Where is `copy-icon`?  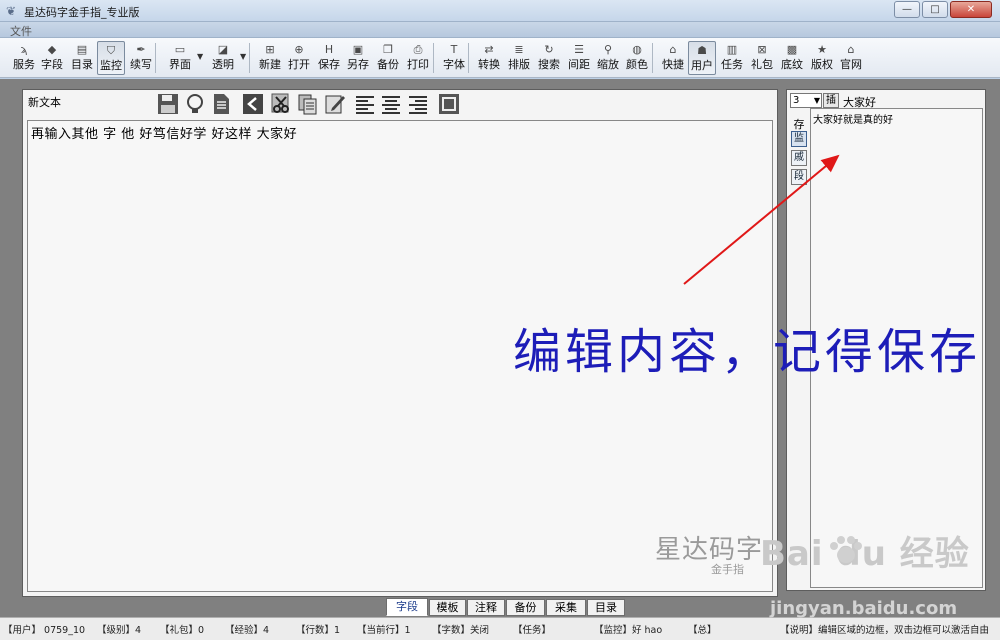 copy-icon is located at coordinates (308, 104).